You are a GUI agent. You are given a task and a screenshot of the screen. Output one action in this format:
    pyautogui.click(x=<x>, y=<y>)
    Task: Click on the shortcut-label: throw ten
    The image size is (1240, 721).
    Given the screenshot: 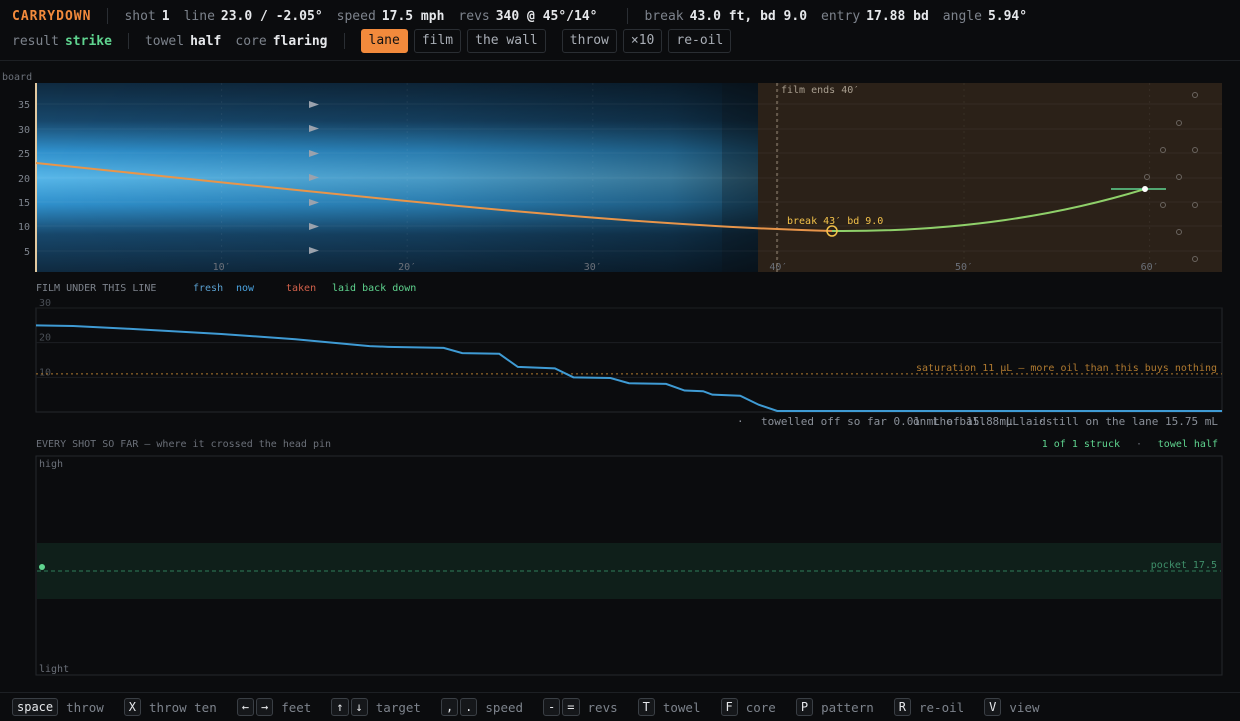 What is the action you would take?
    pyautogui.click(x=183, y=707)
    